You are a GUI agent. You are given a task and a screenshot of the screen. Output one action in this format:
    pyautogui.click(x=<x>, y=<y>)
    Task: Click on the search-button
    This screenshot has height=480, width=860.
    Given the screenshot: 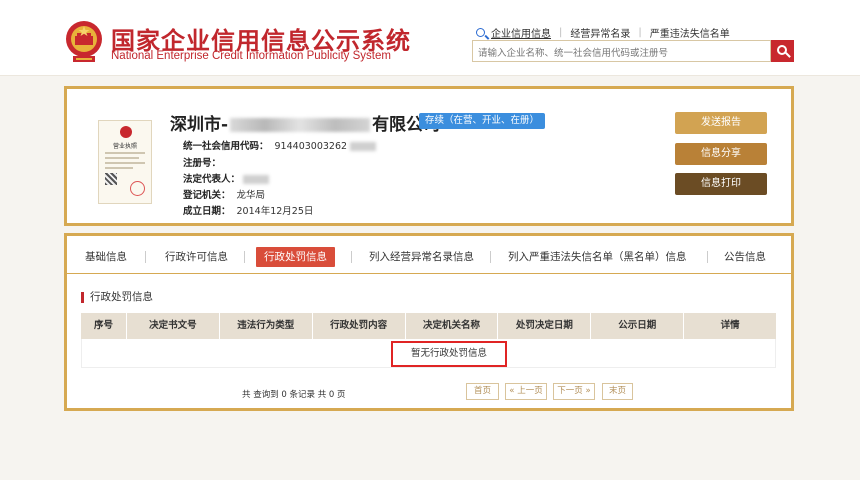 What is the action you would take?
    pyautogui.click(x=782, y=51)
    